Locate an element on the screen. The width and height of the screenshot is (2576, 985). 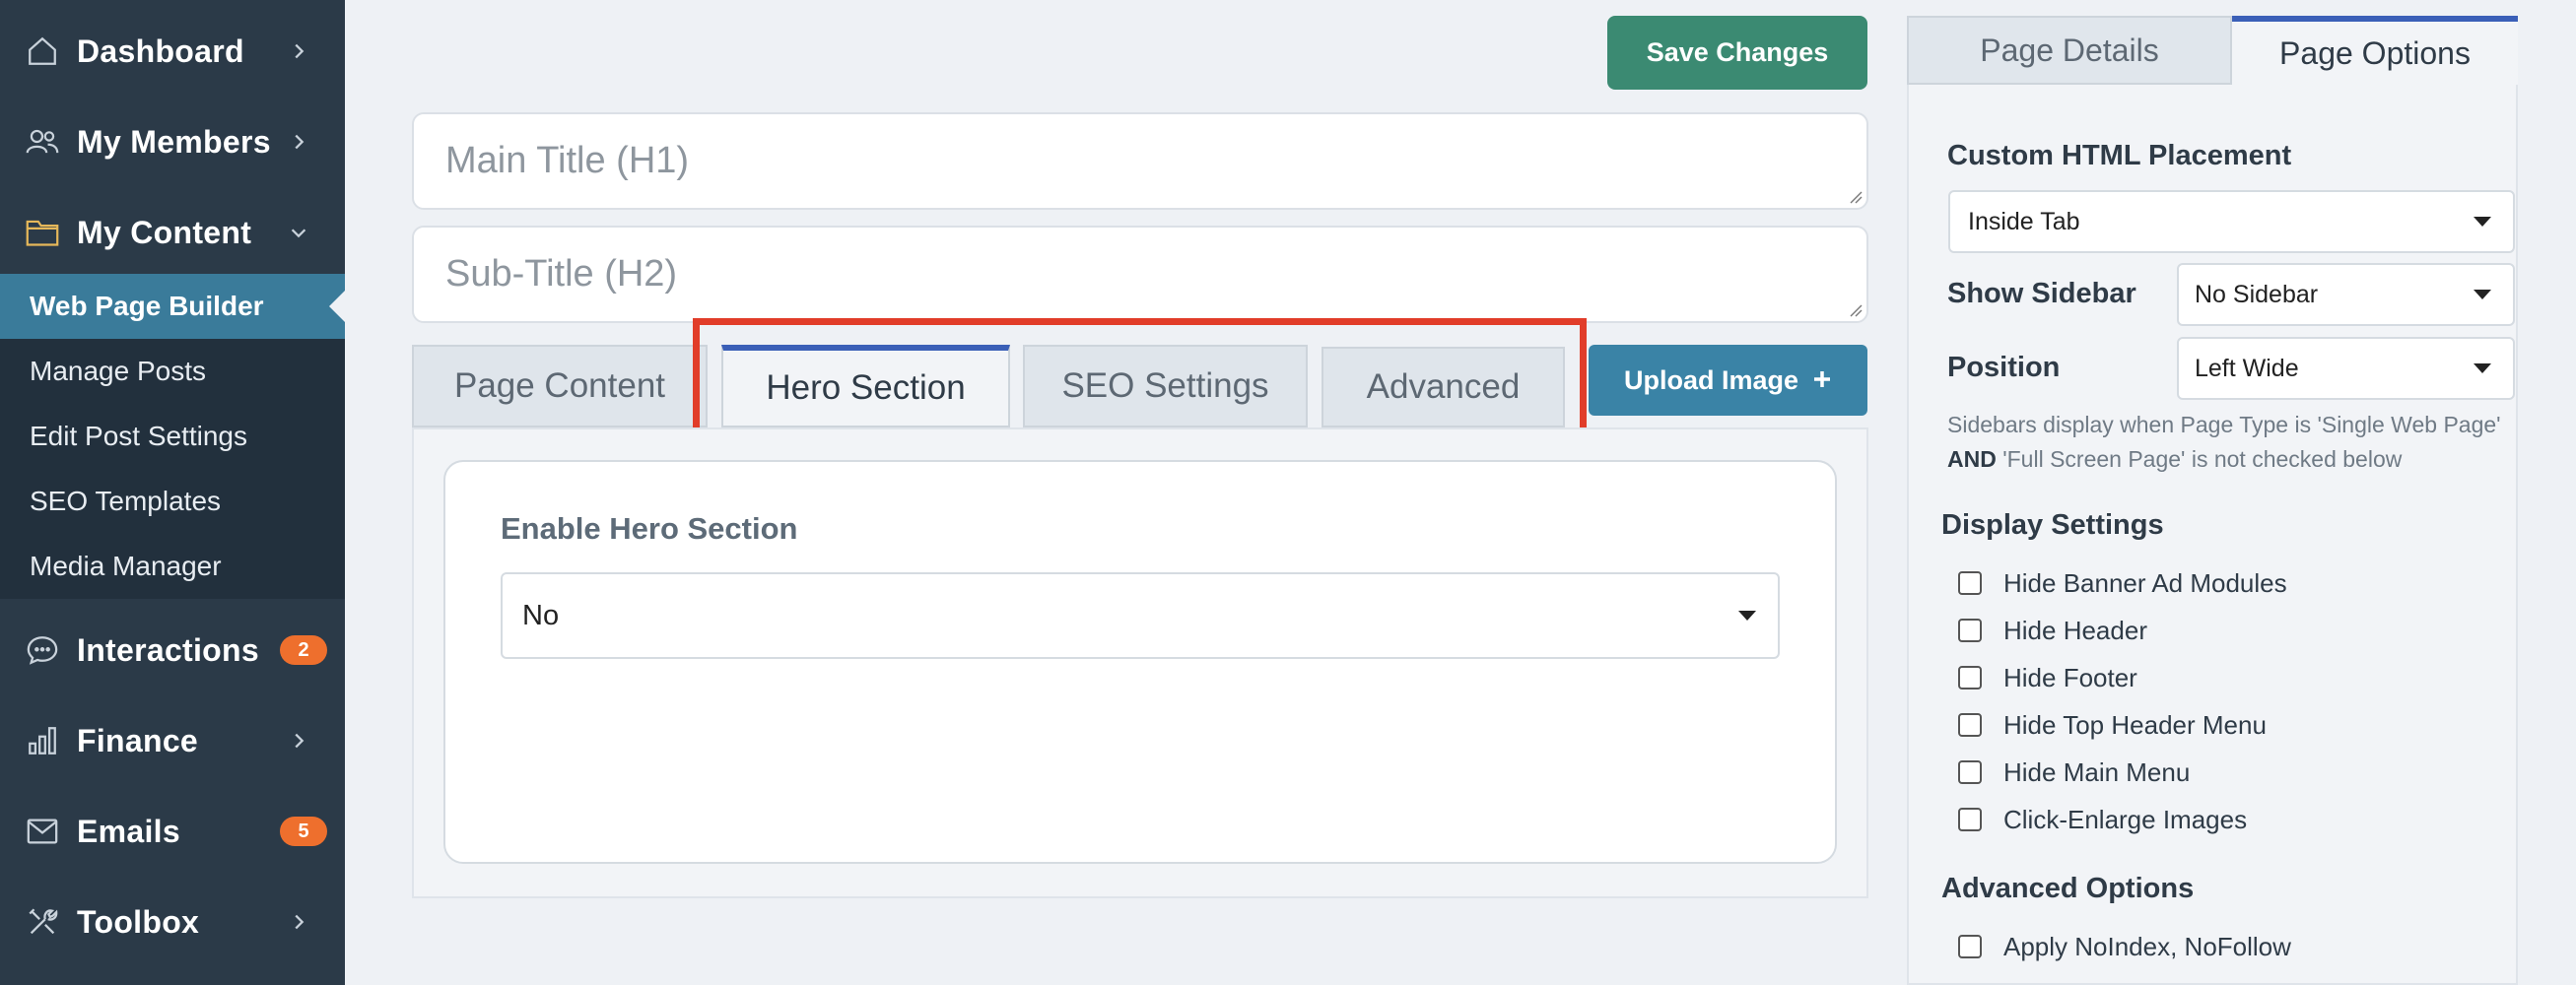
checkbox-hide-banner-ad-modules: Hide Banner Ad Modules is located at coordinates (2122, 583).